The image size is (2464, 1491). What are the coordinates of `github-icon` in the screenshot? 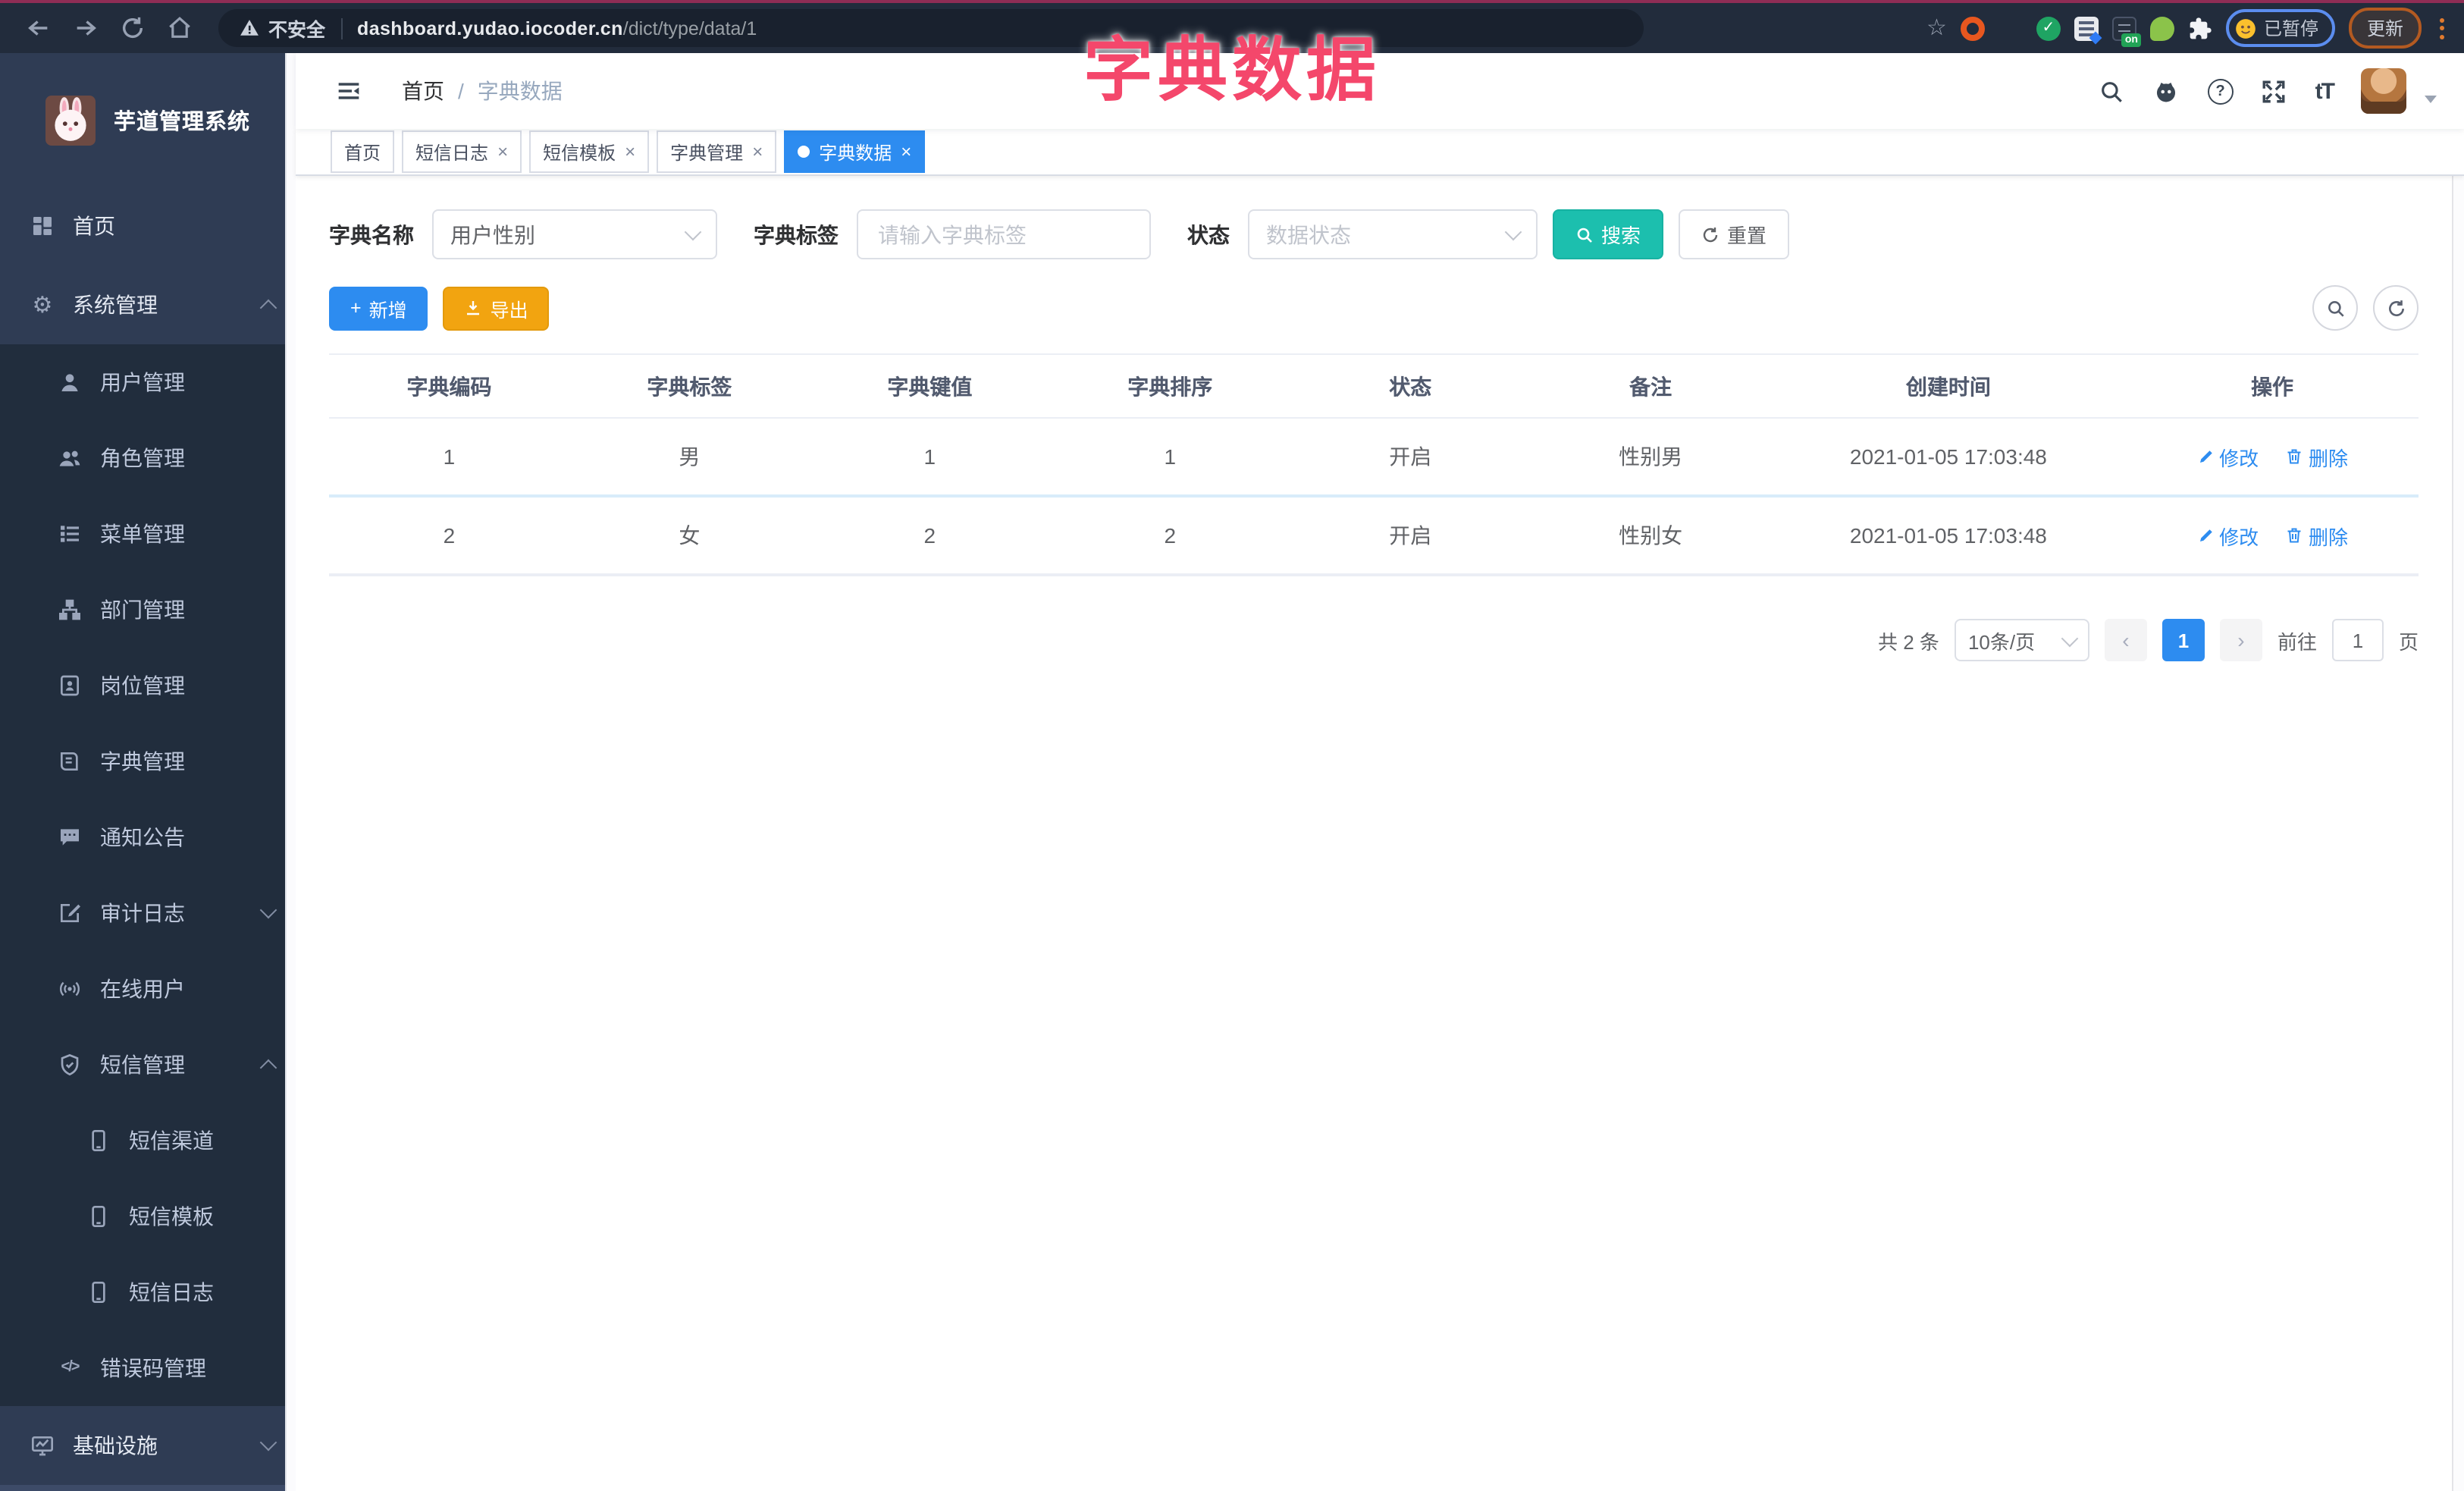 It's located at (2166, 91).